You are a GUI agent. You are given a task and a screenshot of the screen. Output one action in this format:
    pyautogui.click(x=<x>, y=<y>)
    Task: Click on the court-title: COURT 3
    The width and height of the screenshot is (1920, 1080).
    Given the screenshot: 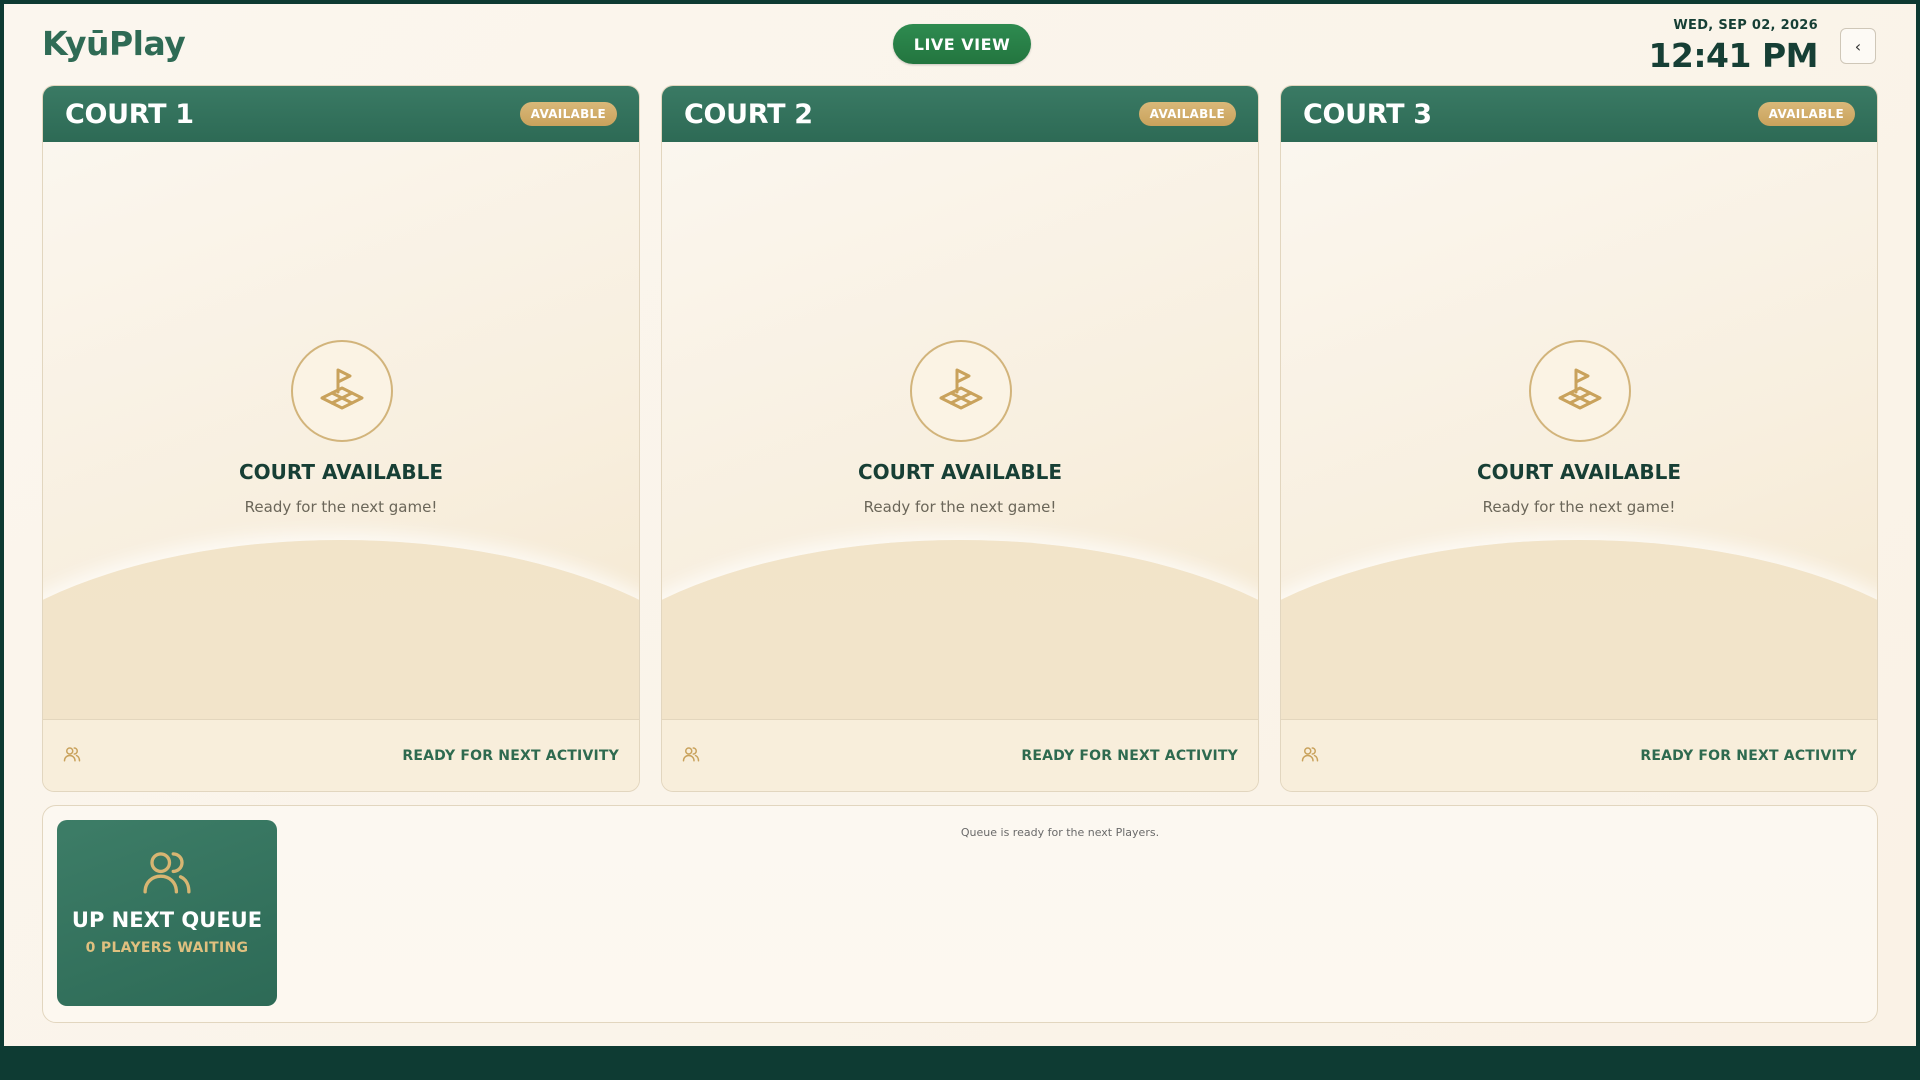 What is the action you would take?
    pyautogui.click(x=1367, y=114)
    